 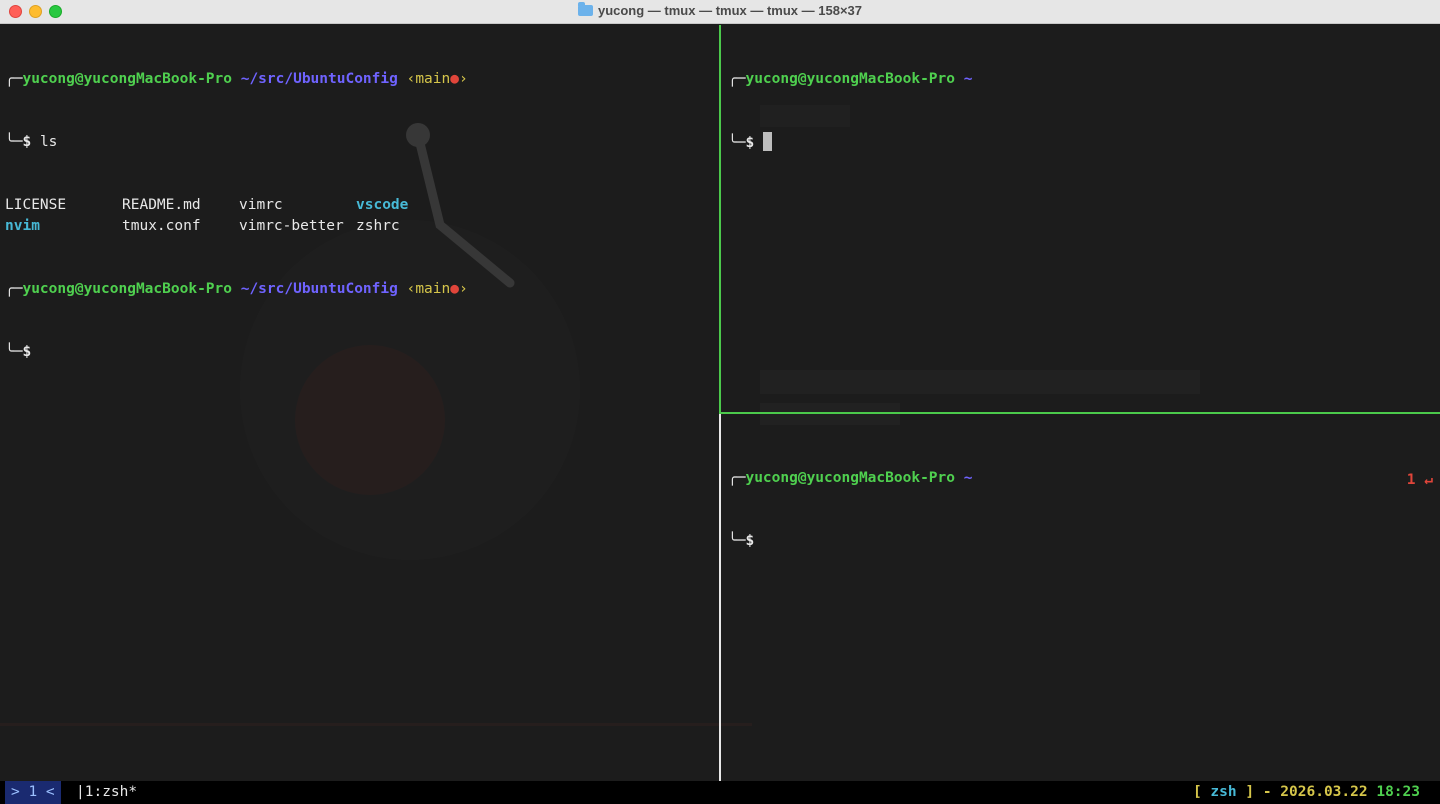 What do you see at coordinates (1324, 792) in the screenshot?
I see `status-date: 2026.03.22` at bounding box center [1324, 792].